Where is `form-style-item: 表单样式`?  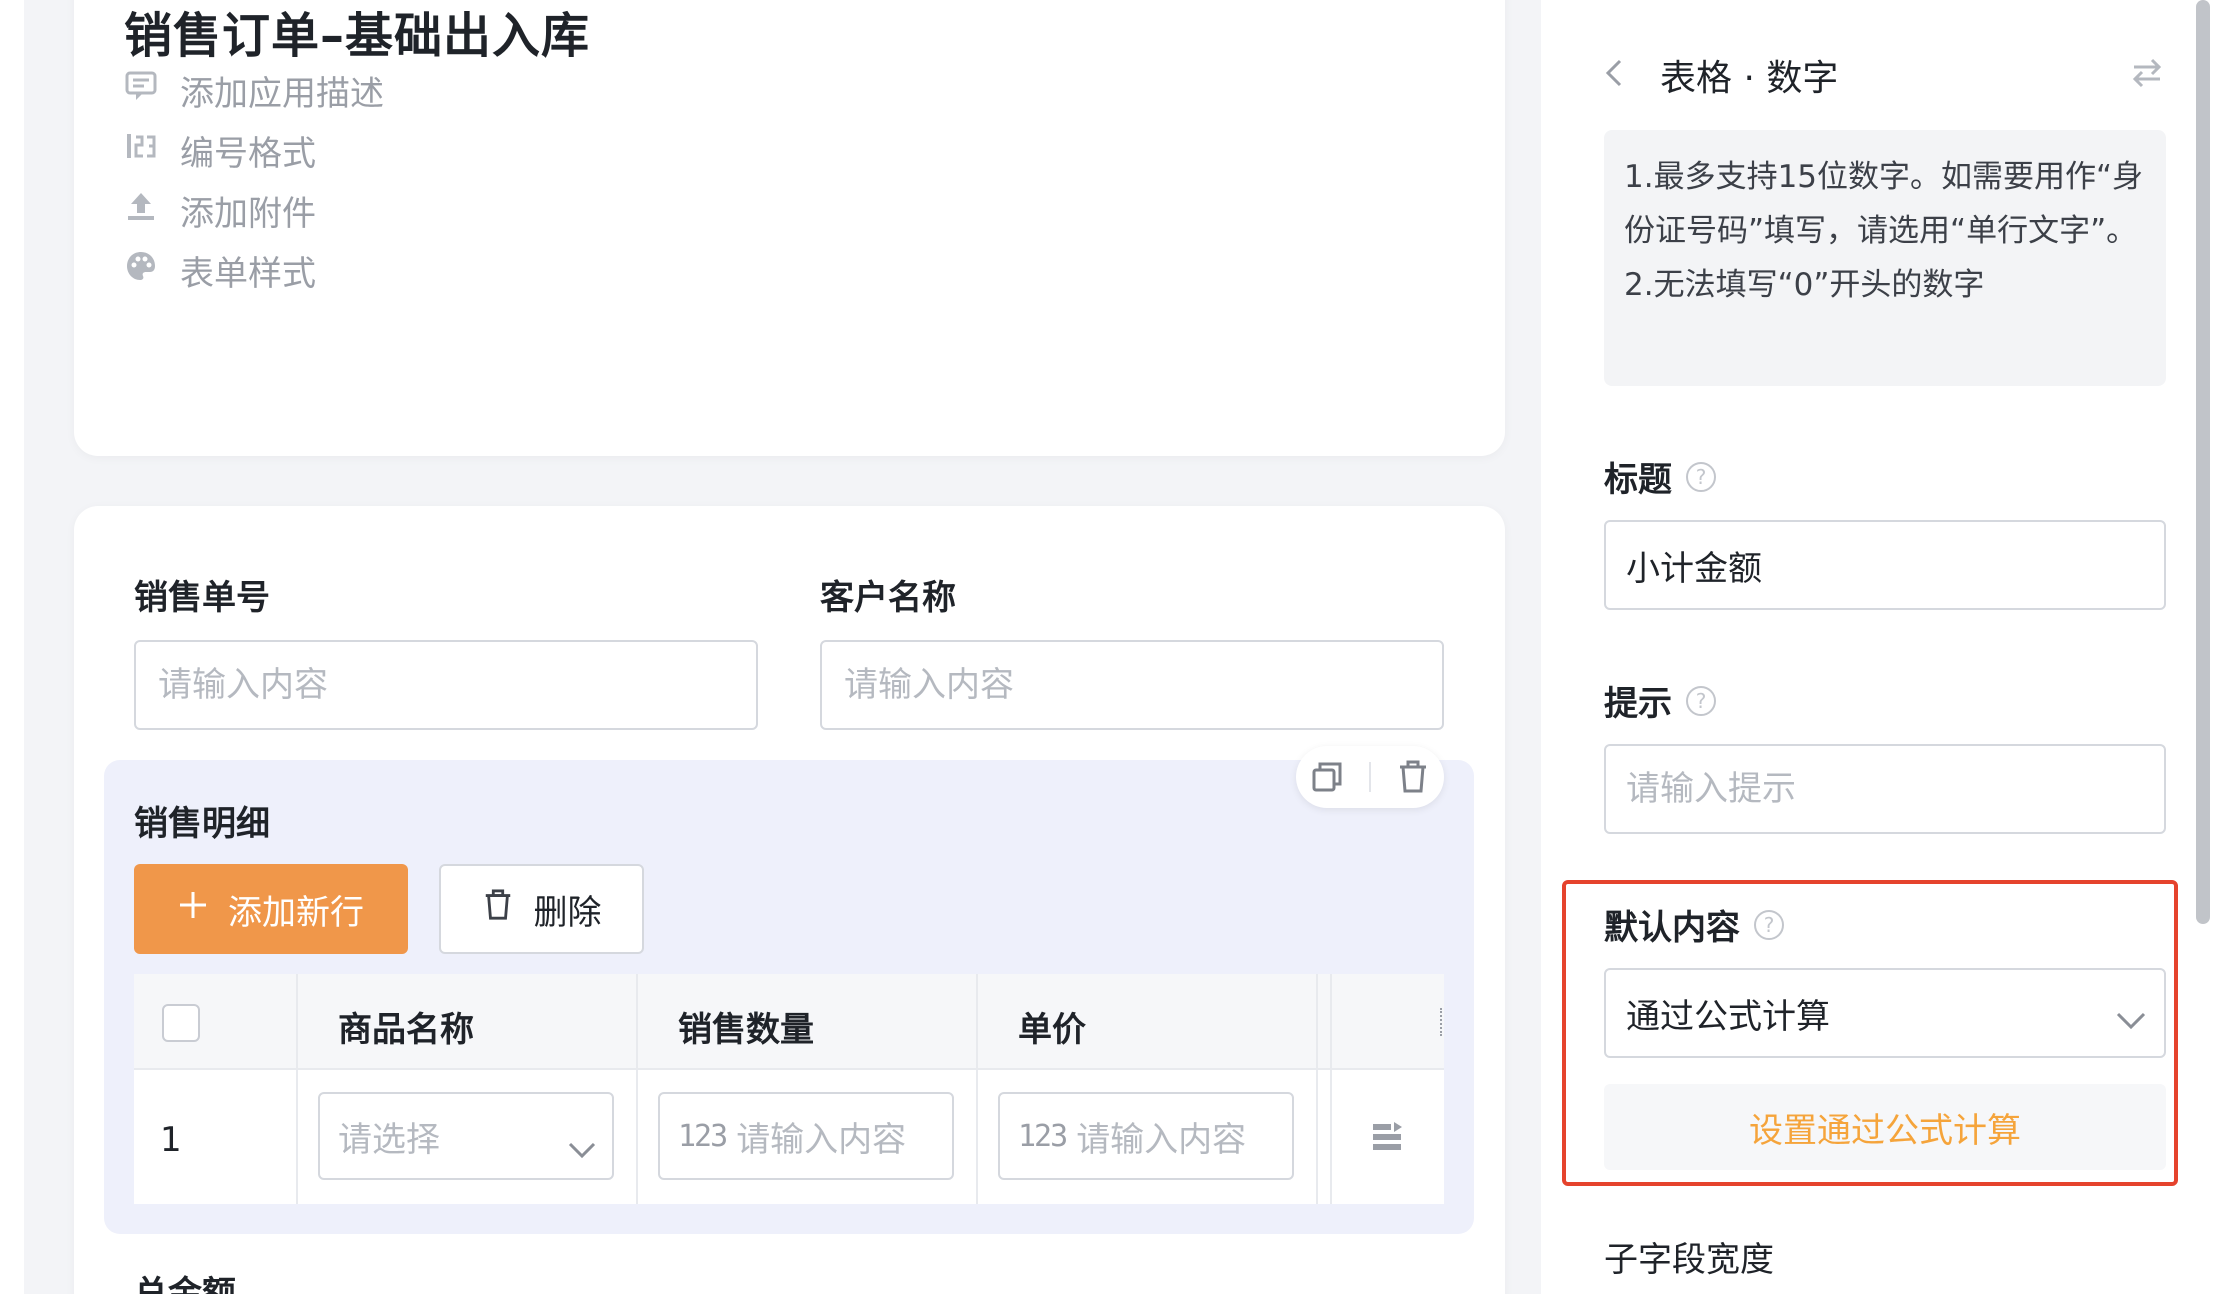 form-style-item: 表单样式 is located at coordinates (220, 270).